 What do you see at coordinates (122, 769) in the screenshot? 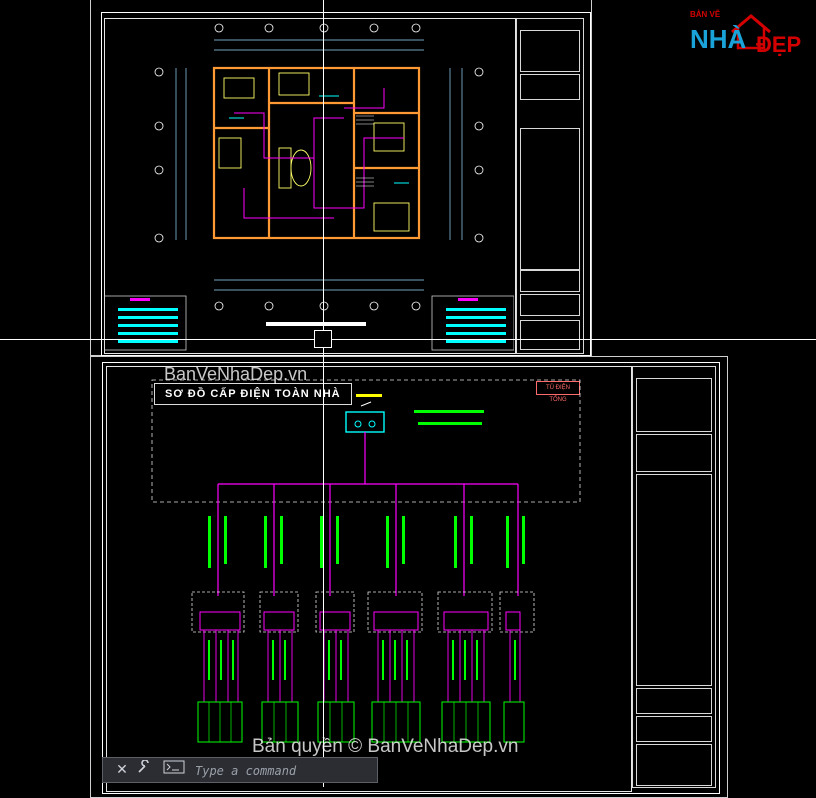
I see `close-icon: ✕` at bounding box center [122, 769].